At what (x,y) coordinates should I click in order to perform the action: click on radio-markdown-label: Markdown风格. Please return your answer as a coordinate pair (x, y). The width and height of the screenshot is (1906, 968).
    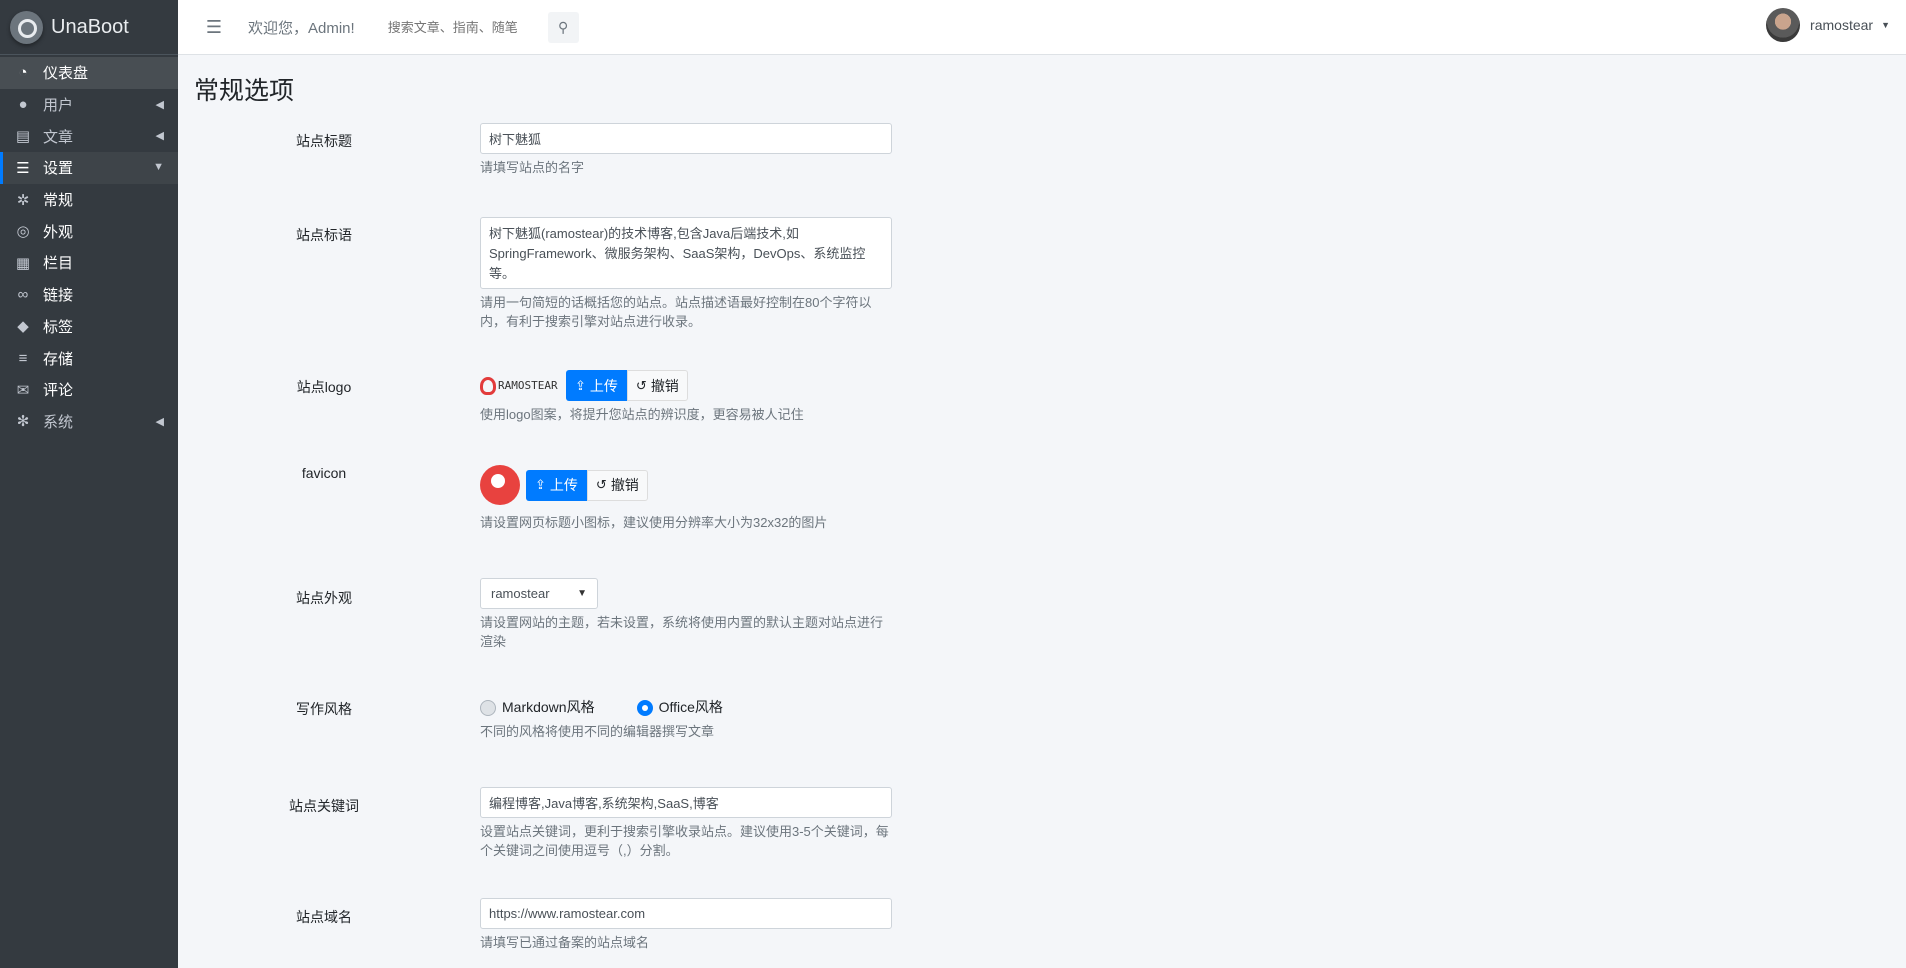
    Looking at the image, I should click on (548, 707).